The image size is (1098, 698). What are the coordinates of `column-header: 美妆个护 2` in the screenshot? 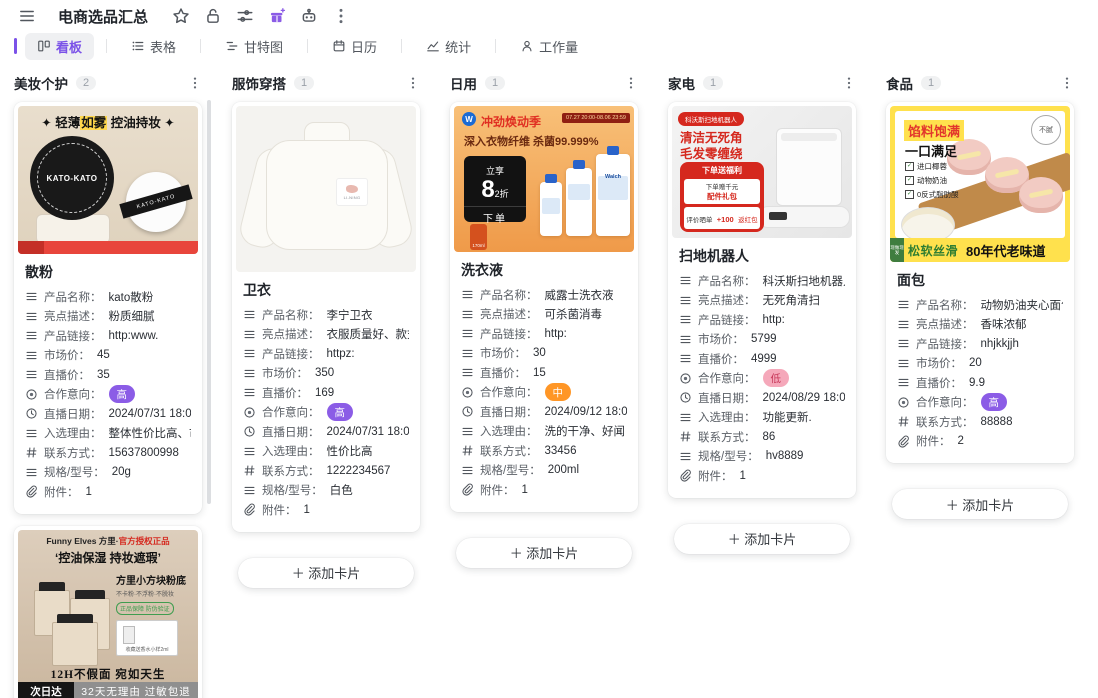 It's located at (108, 83).